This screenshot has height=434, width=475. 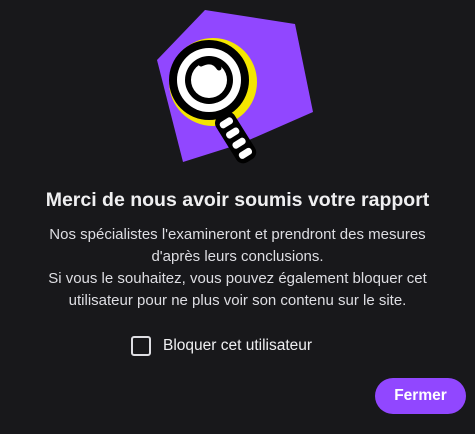 What do you see at coordinates (141, 346) in the screenshot?
I see `block-user-checkbox` at bounding box center [141, 346].